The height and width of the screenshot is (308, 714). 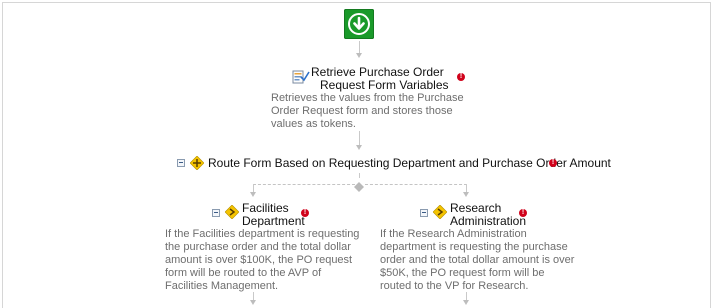 I want to click on branch-desc-line: If the Research Administration, so click(x=453, y=234).